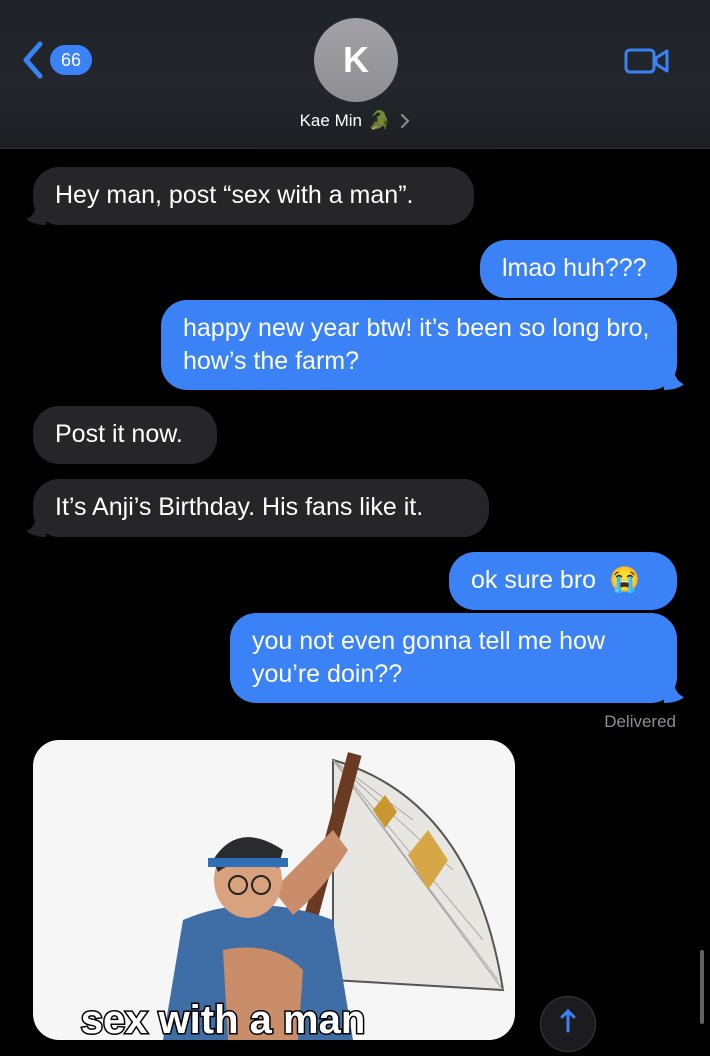 The height and width of the screenshot is (1056, 710). Describe the element at coordinates (625, 580) in the screenshot. I see `crying-emoji: 😭` at that location.